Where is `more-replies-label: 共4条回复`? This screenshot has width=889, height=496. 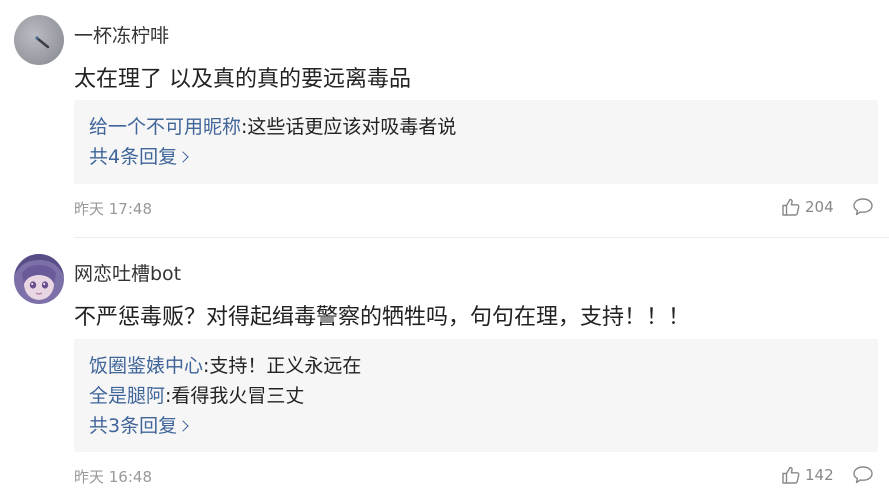
more-replies-label: 共4条回复 is located at coordinates (133, 157).